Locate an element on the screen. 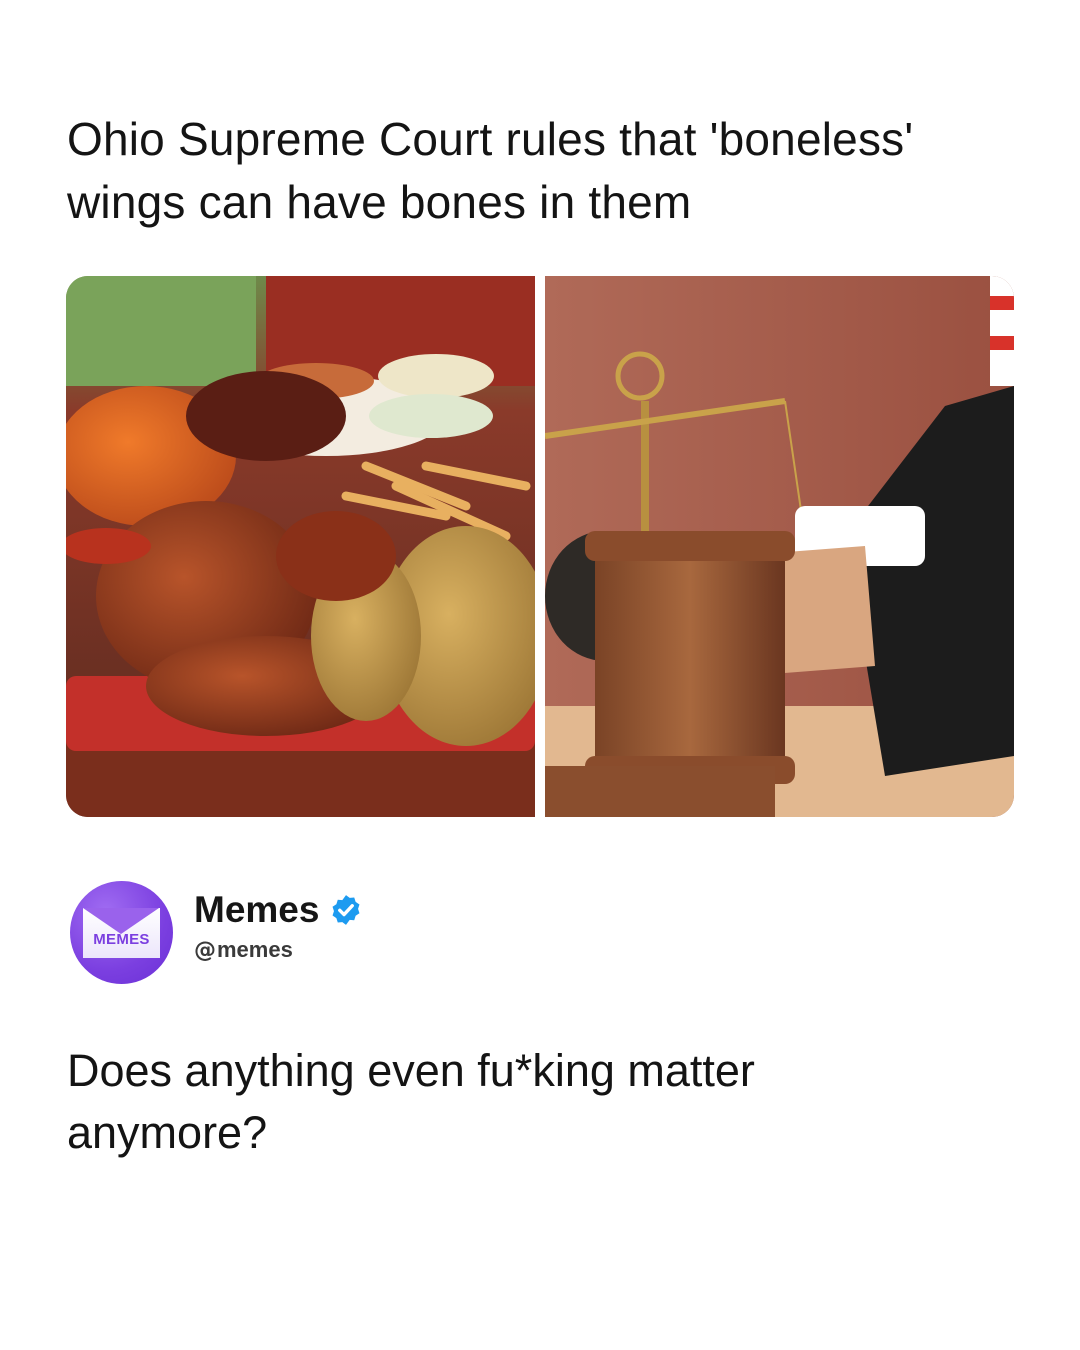  avatar-label: MEMES is located at coordinates (121, 939).